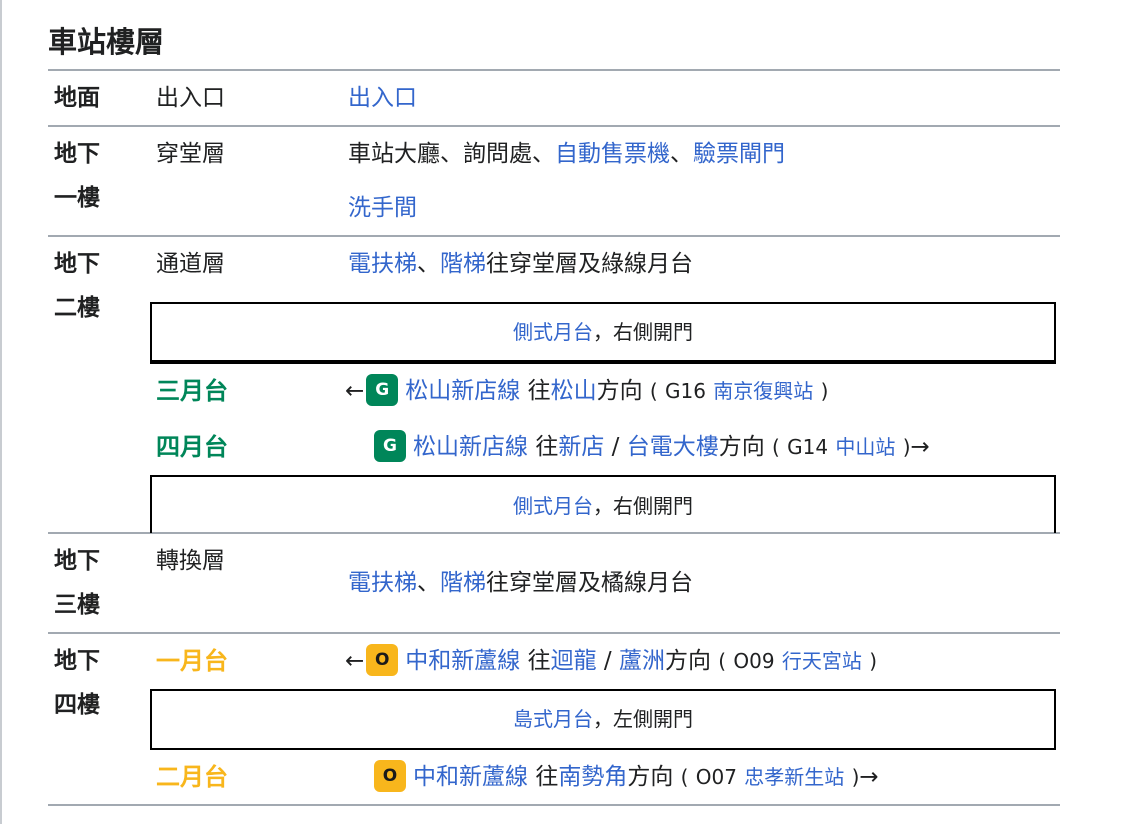 The width and height of the screenshot is (1131, 824). What do you see at coordinates (192, 447) in the screenshot?
I see `platform-label-4: 四月台` at bounding box center [192, 447].